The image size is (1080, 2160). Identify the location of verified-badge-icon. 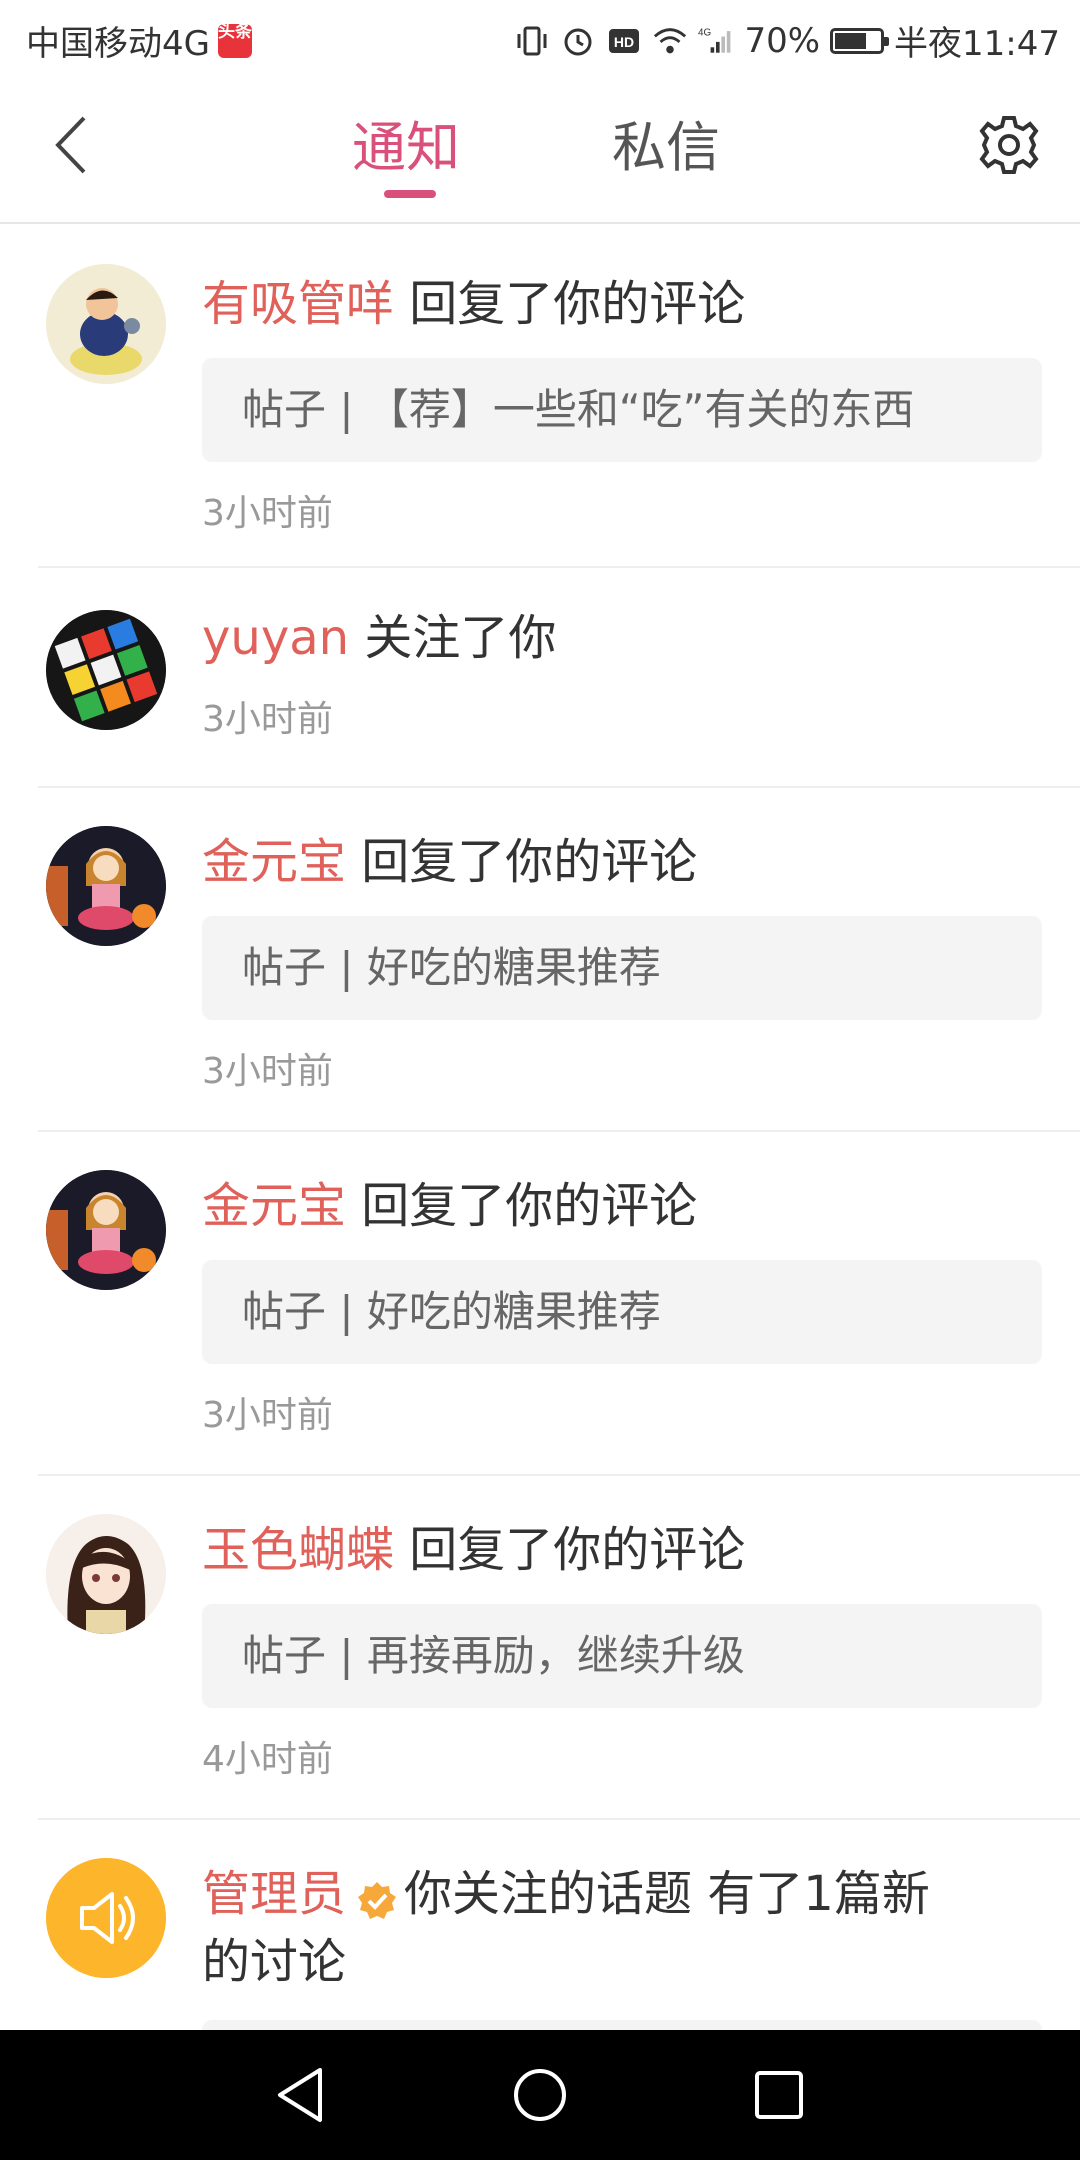
(377, 1897).